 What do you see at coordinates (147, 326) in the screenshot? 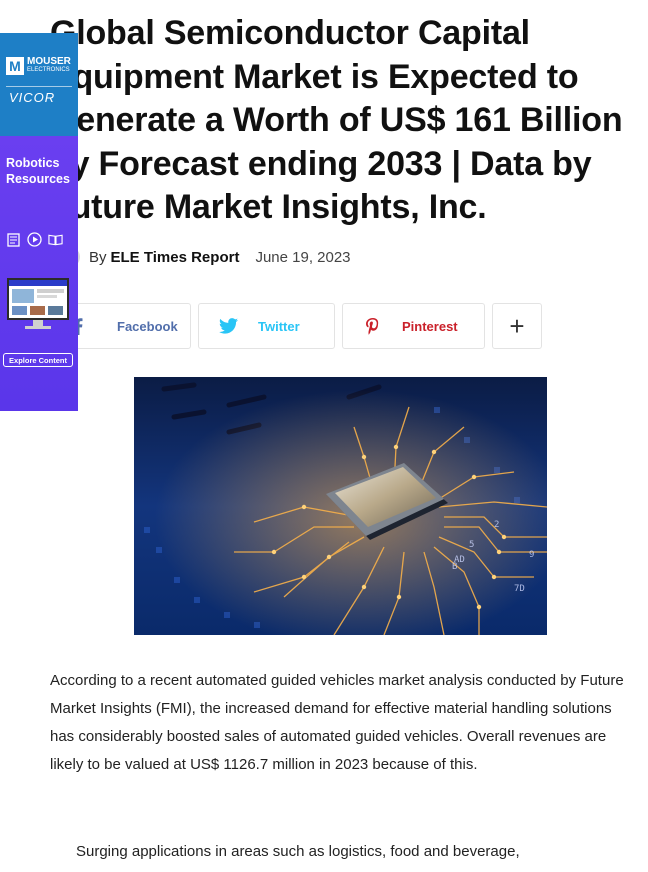
I see `facebook-label: Facebook` at bounding box center [147, 326].